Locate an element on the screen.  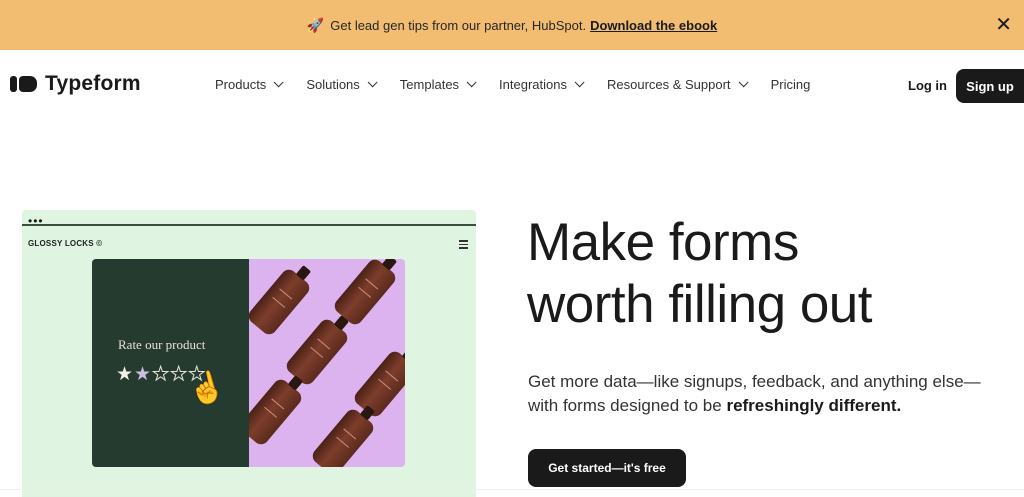
logo-text: Typeform is located at coordinates (93, 83).